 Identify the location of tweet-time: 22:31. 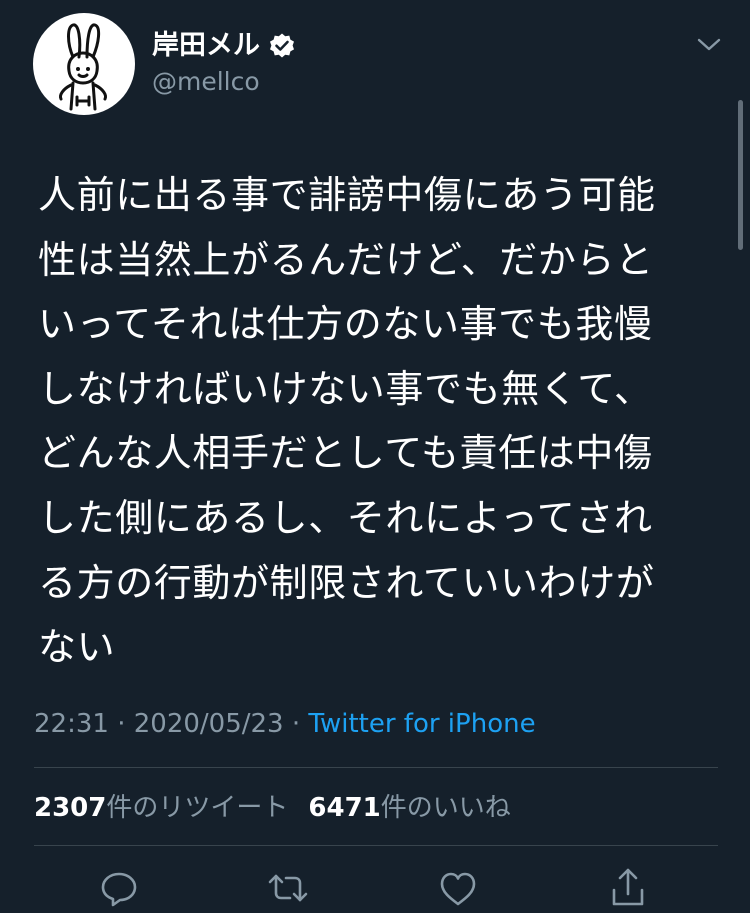
(71, 724).